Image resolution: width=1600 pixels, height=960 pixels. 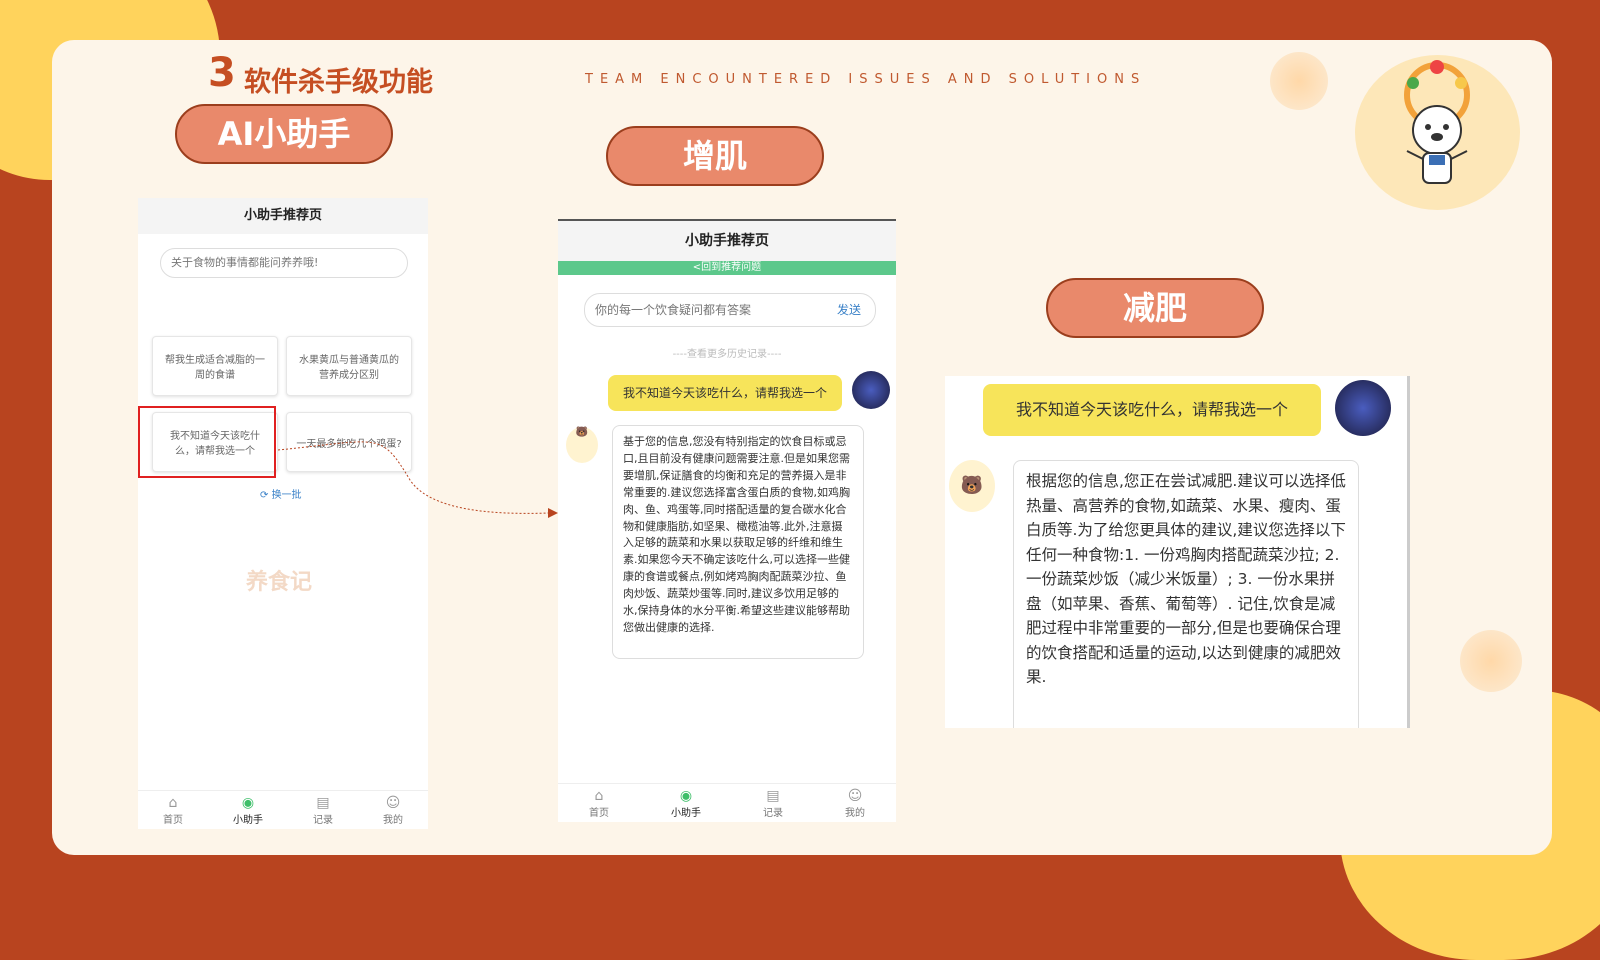 What do you see at coordinates (866, 79) in the screenshot?
I see `slide-tagline: TEAM ENCOUNTERED ISSUES AND SOLUTIONS` at bounding box center [866, 79].